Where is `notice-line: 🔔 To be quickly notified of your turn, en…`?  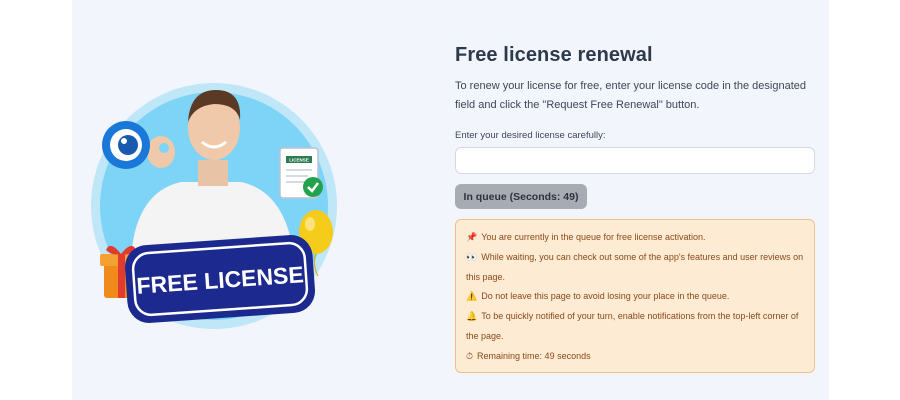
notice-line: 🔔 To be quickly notified of your turn, en… is located at coordinates (632, 326).